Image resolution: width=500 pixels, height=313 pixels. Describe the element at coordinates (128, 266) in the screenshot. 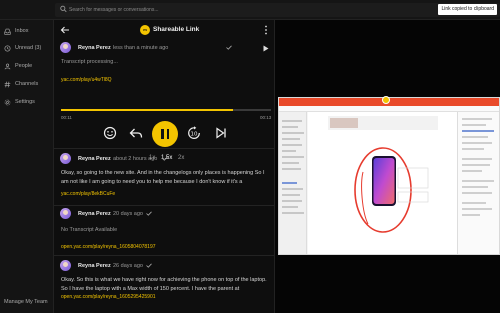

I see `message-time: 26 days ago` at that location.